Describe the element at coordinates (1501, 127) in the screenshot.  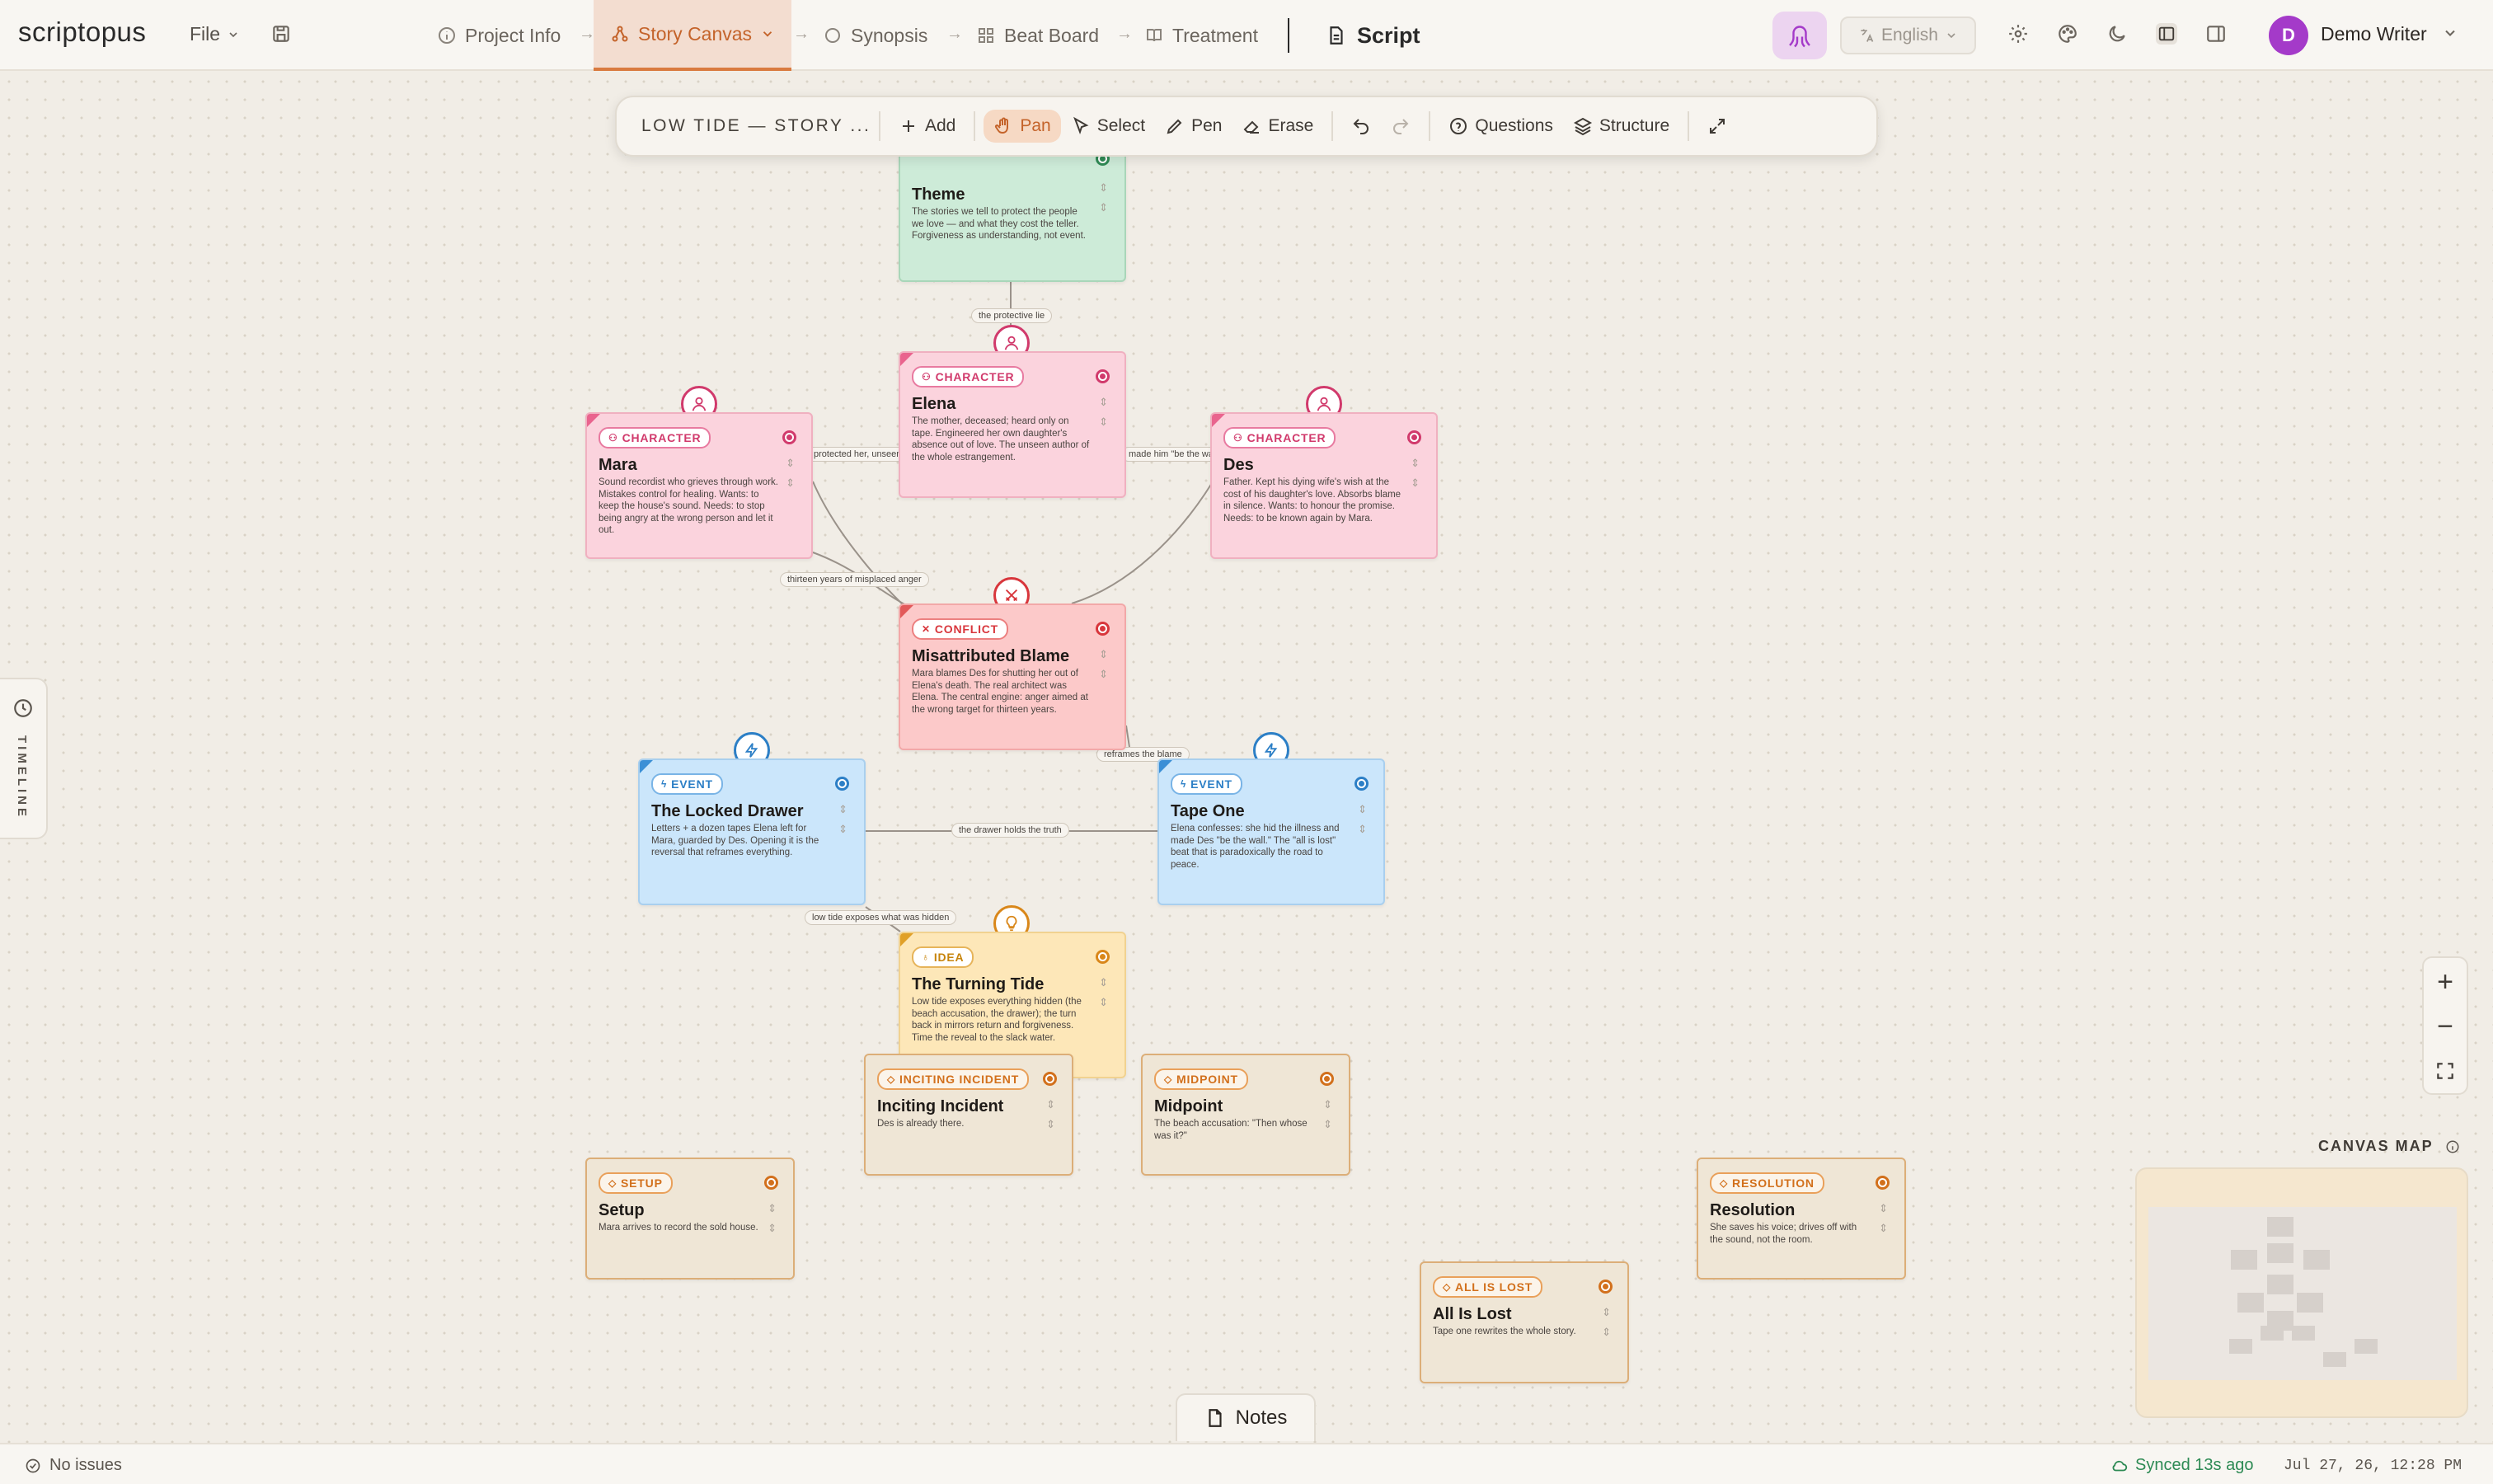
I see `questions-button: Questions` at that location.